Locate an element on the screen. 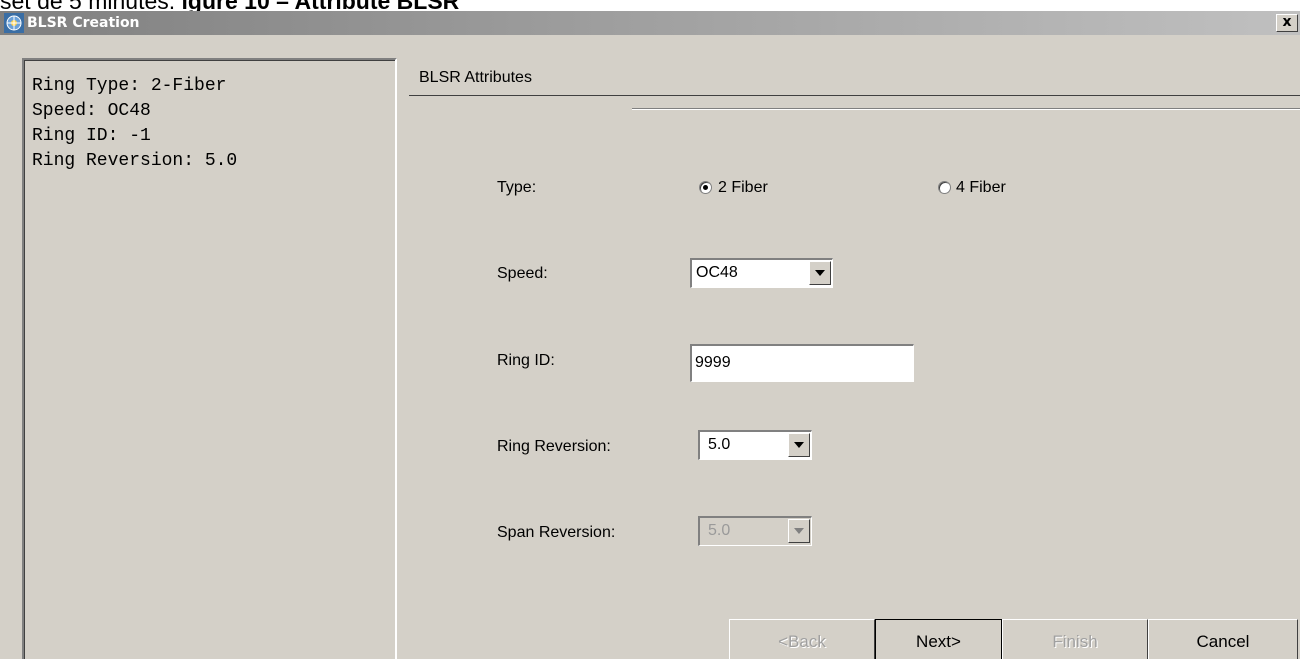 The height and width of the screenshot is (659, 1300). speed-label: Speed: is located at coordinates (522, 273).